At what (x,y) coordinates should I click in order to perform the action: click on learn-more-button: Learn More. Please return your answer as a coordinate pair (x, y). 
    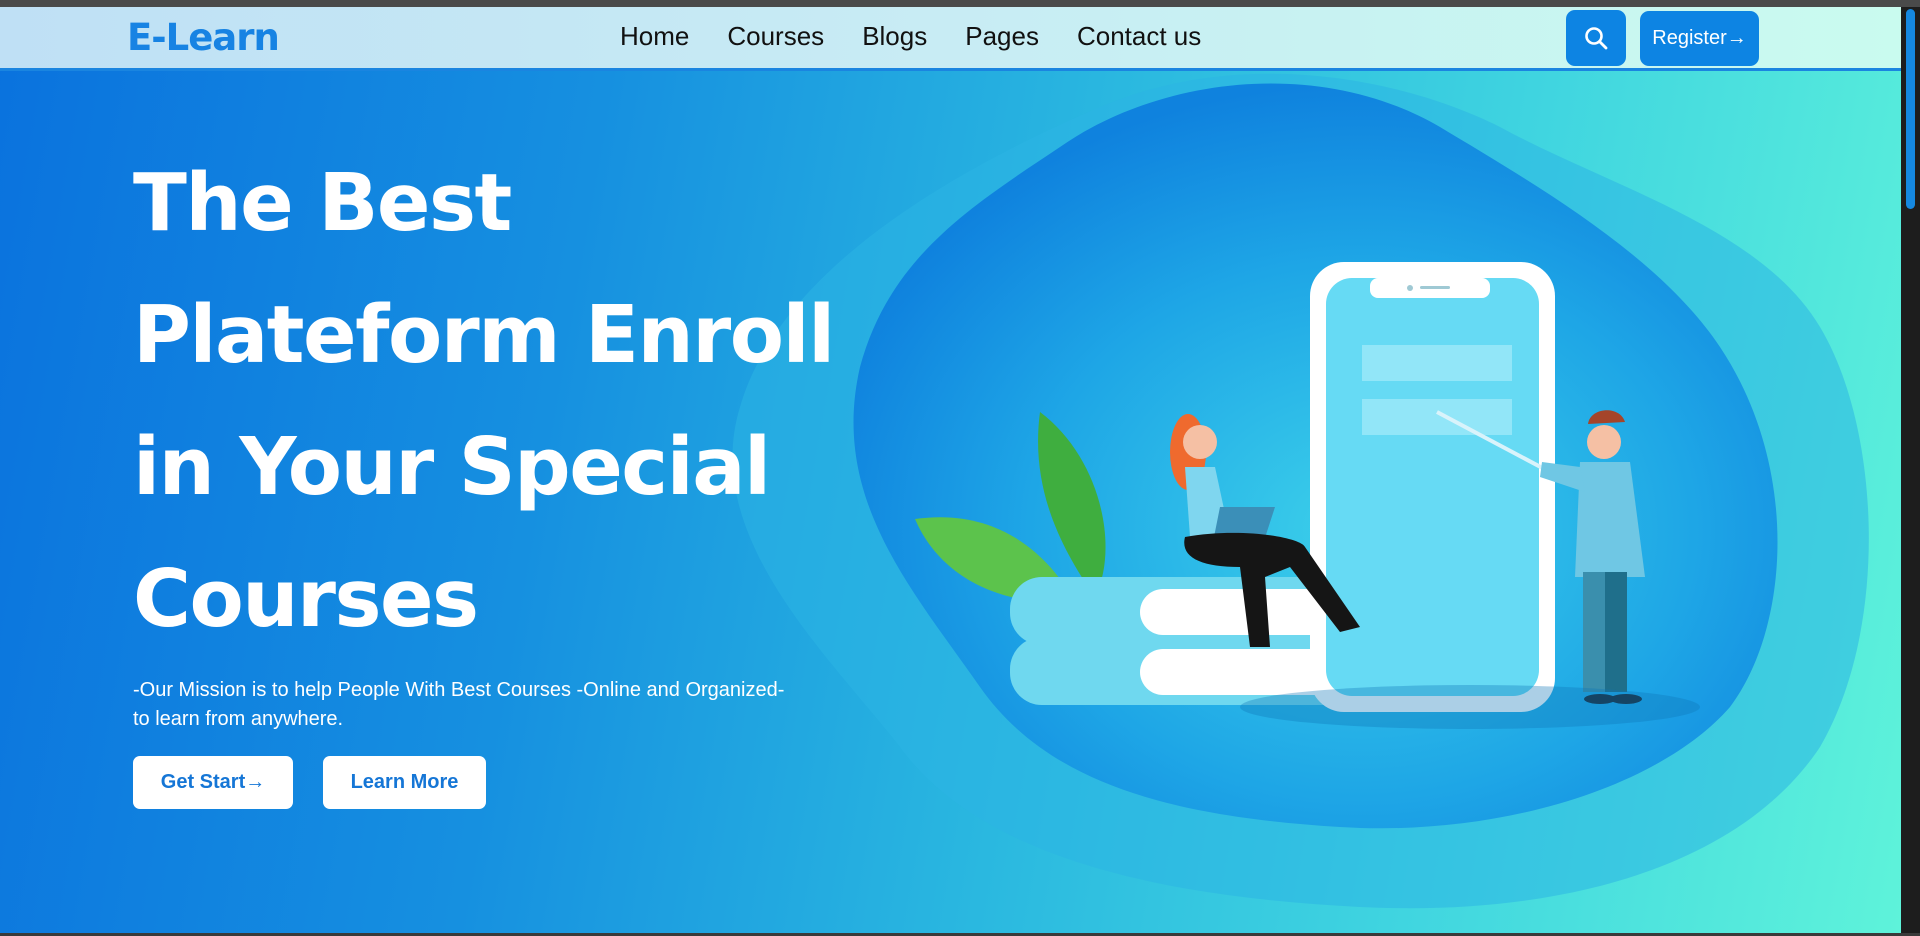
    Looking at the image, I should click on (404, 782).